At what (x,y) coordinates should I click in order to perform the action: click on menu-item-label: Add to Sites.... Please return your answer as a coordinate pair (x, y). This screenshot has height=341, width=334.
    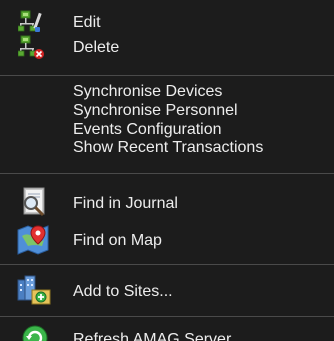
    Looking at the image, I should click on (123, 291).